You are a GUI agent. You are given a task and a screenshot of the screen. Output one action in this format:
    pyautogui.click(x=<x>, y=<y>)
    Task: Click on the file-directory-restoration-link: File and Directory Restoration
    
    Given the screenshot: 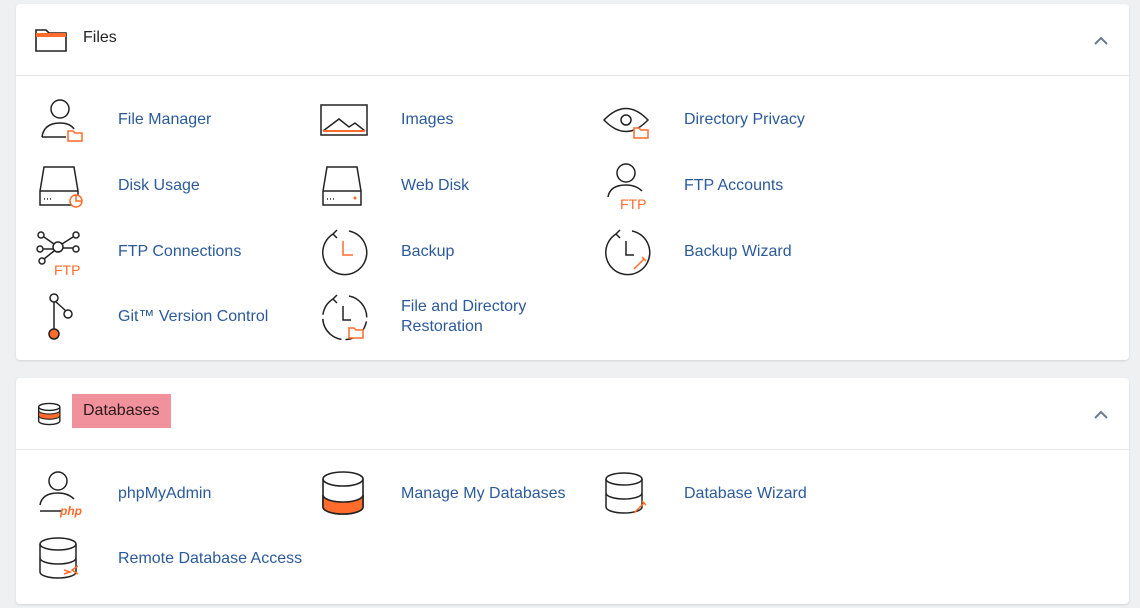 What is the action you would take?
    pyautogui.click(x=454, y=317)
    